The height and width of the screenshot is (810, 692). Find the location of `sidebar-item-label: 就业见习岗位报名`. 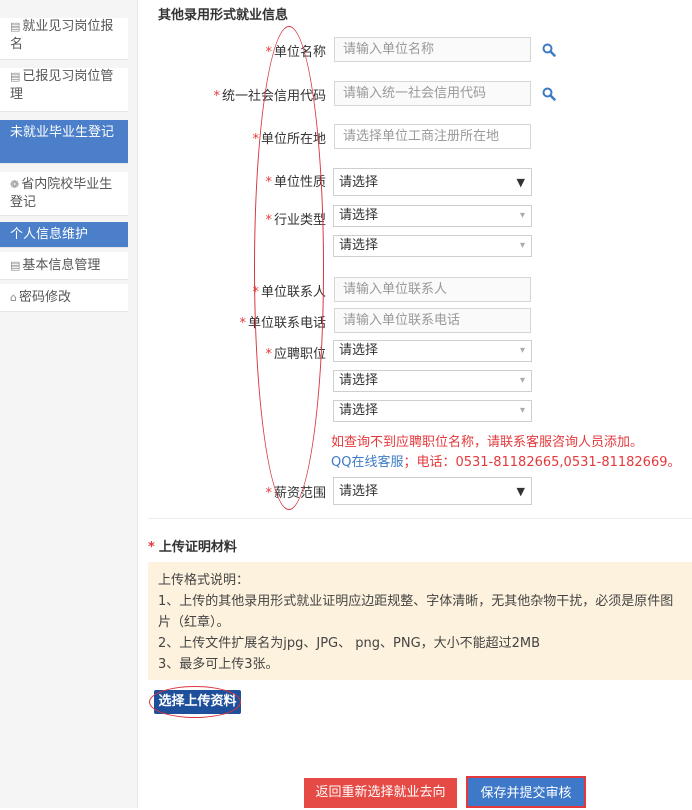

sidebar-item-label: 就业见习岗位报名 is located at coordinates (62, 35).